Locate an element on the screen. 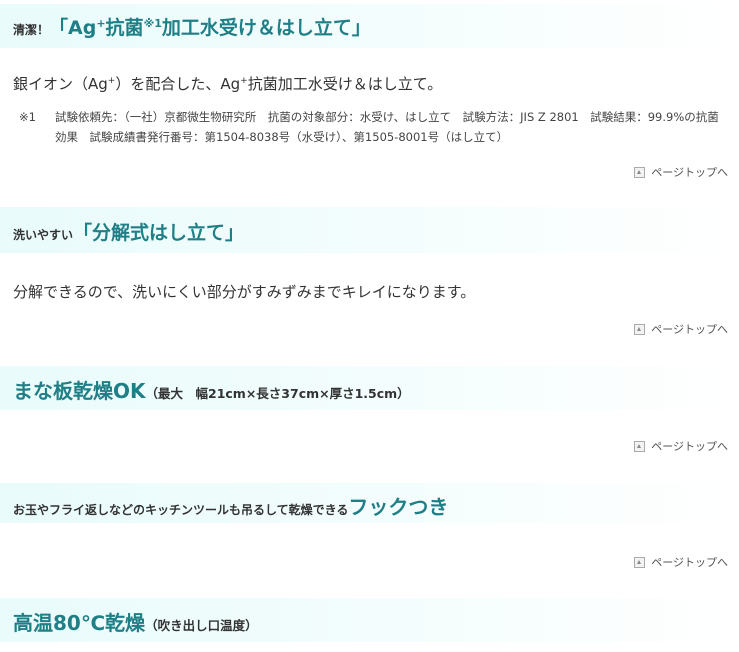 The image size is (739, 652). section-title: 清潔！「Ag+抗菌※1加工水受け＆はし立て」 is located at coordinates (192, 26).